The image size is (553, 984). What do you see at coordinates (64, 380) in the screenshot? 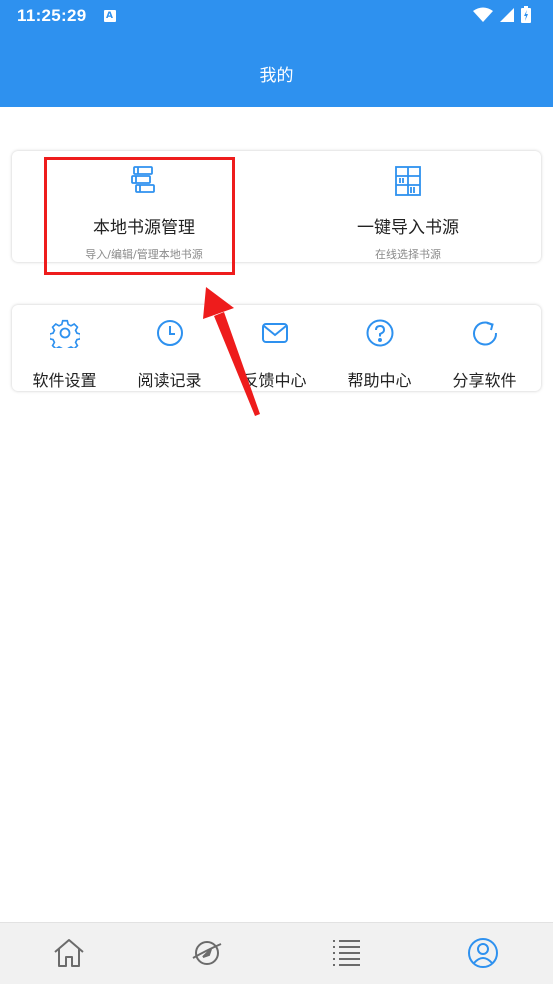
I see `settings-label: 软件设置` at bounding box center [64, 380].